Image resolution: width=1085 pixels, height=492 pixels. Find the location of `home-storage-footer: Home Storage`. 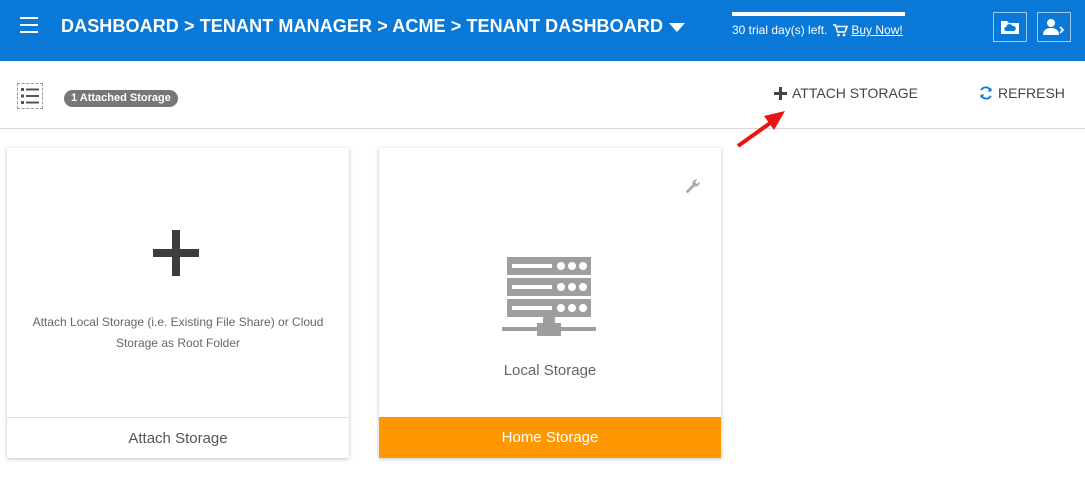

home-storage-footer: Home Storage is located at coordinates (550, 437).